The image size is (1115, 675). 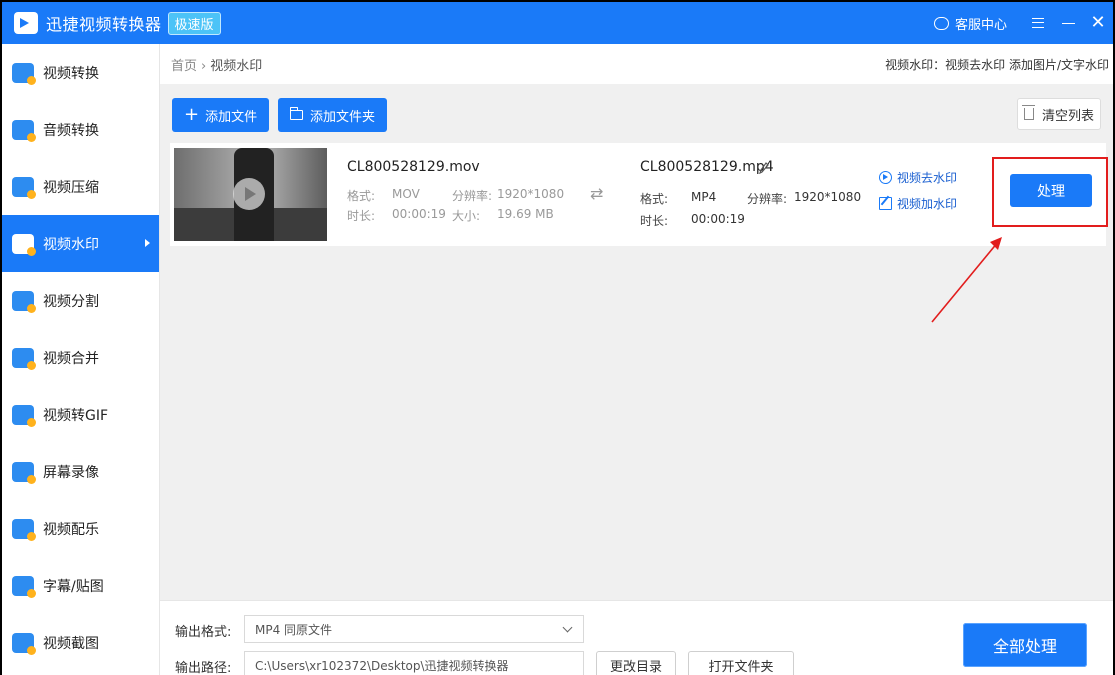 I want to click on annotation-arrow-icon, so click(x=966, y=280).